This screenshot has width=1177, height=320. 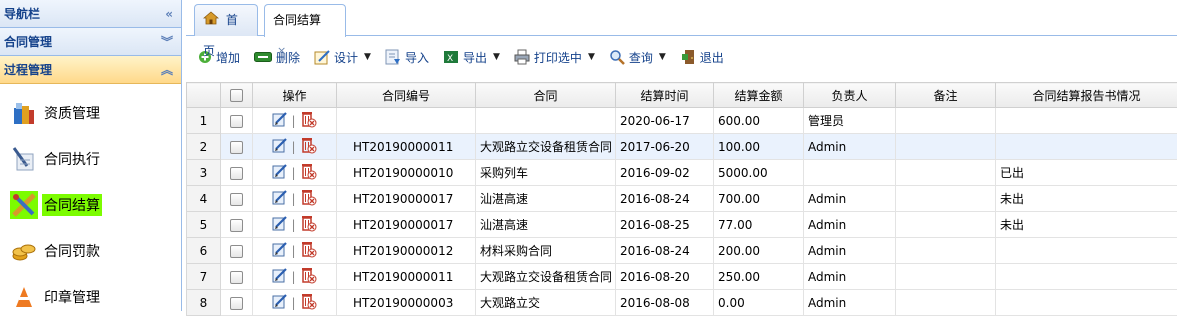 I want to click on cell-amount: 250.00, so click(x=759, y=277).